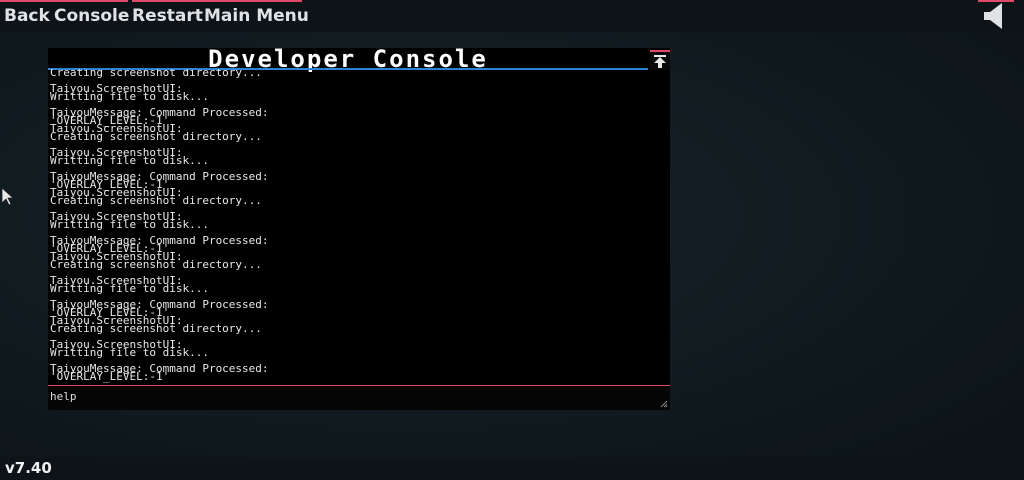  I want to click on top-menu-bar: Back Console Restart Main Menu, so click(512, 16).